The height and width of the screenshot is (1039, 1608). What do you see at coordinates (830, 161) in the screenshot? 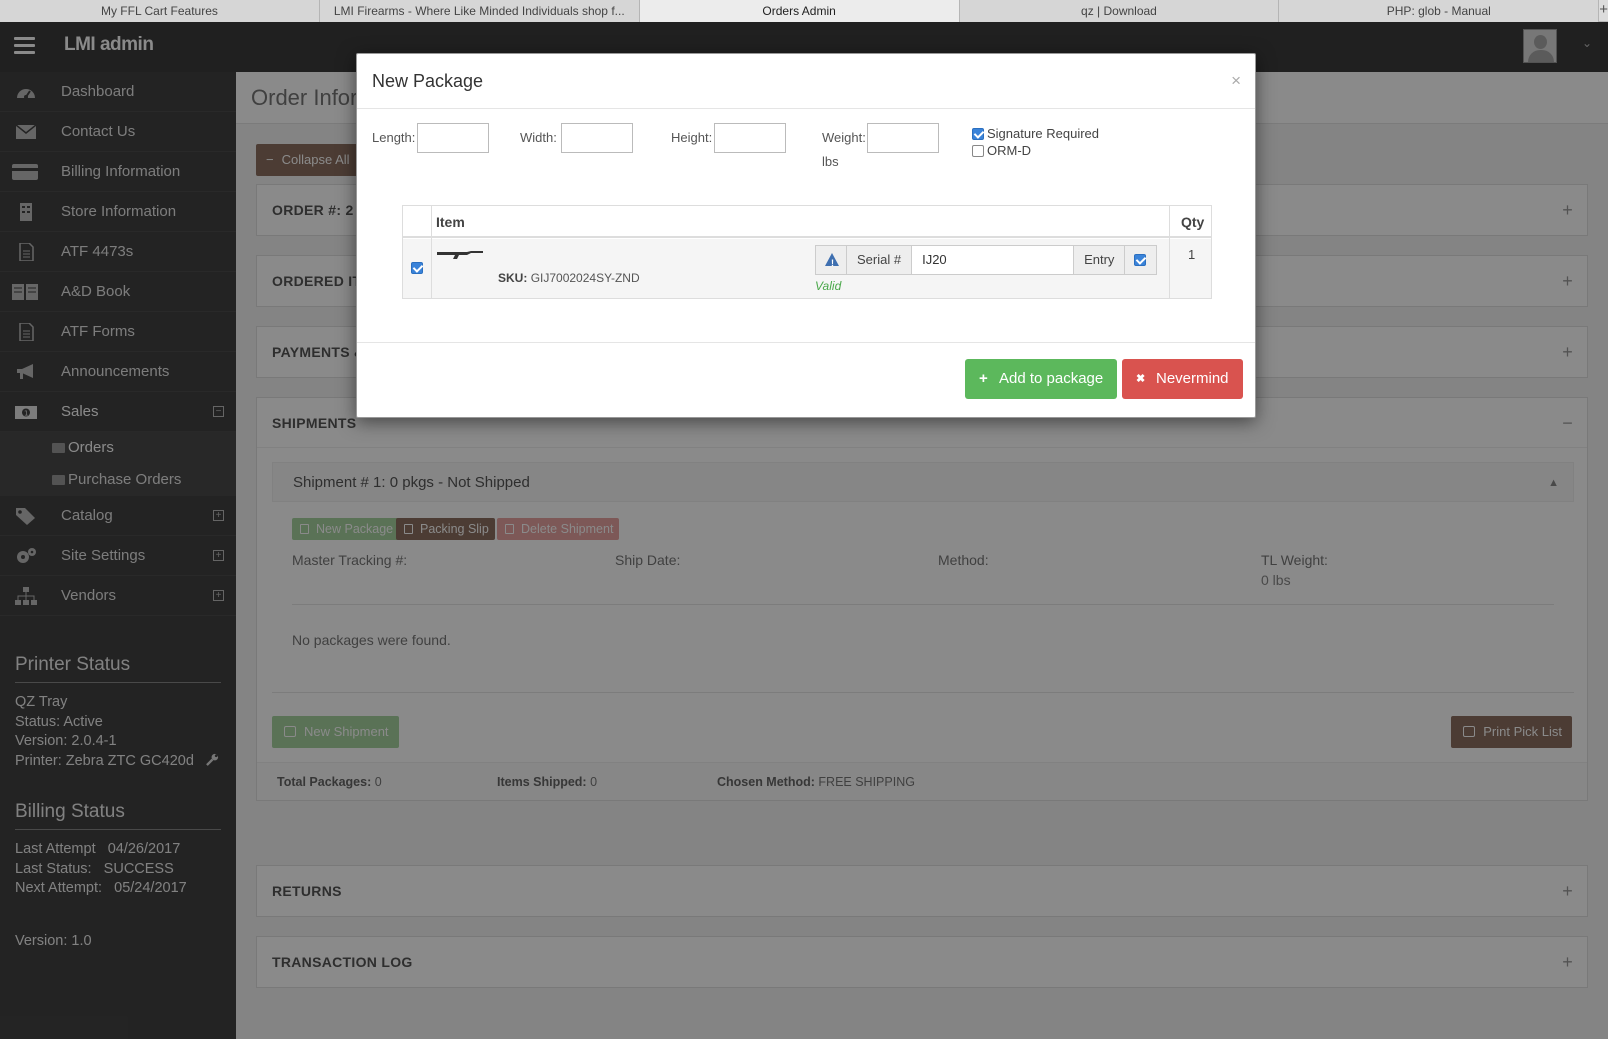
I see `weight-unit: lbs` at bounding box center [830, 161].